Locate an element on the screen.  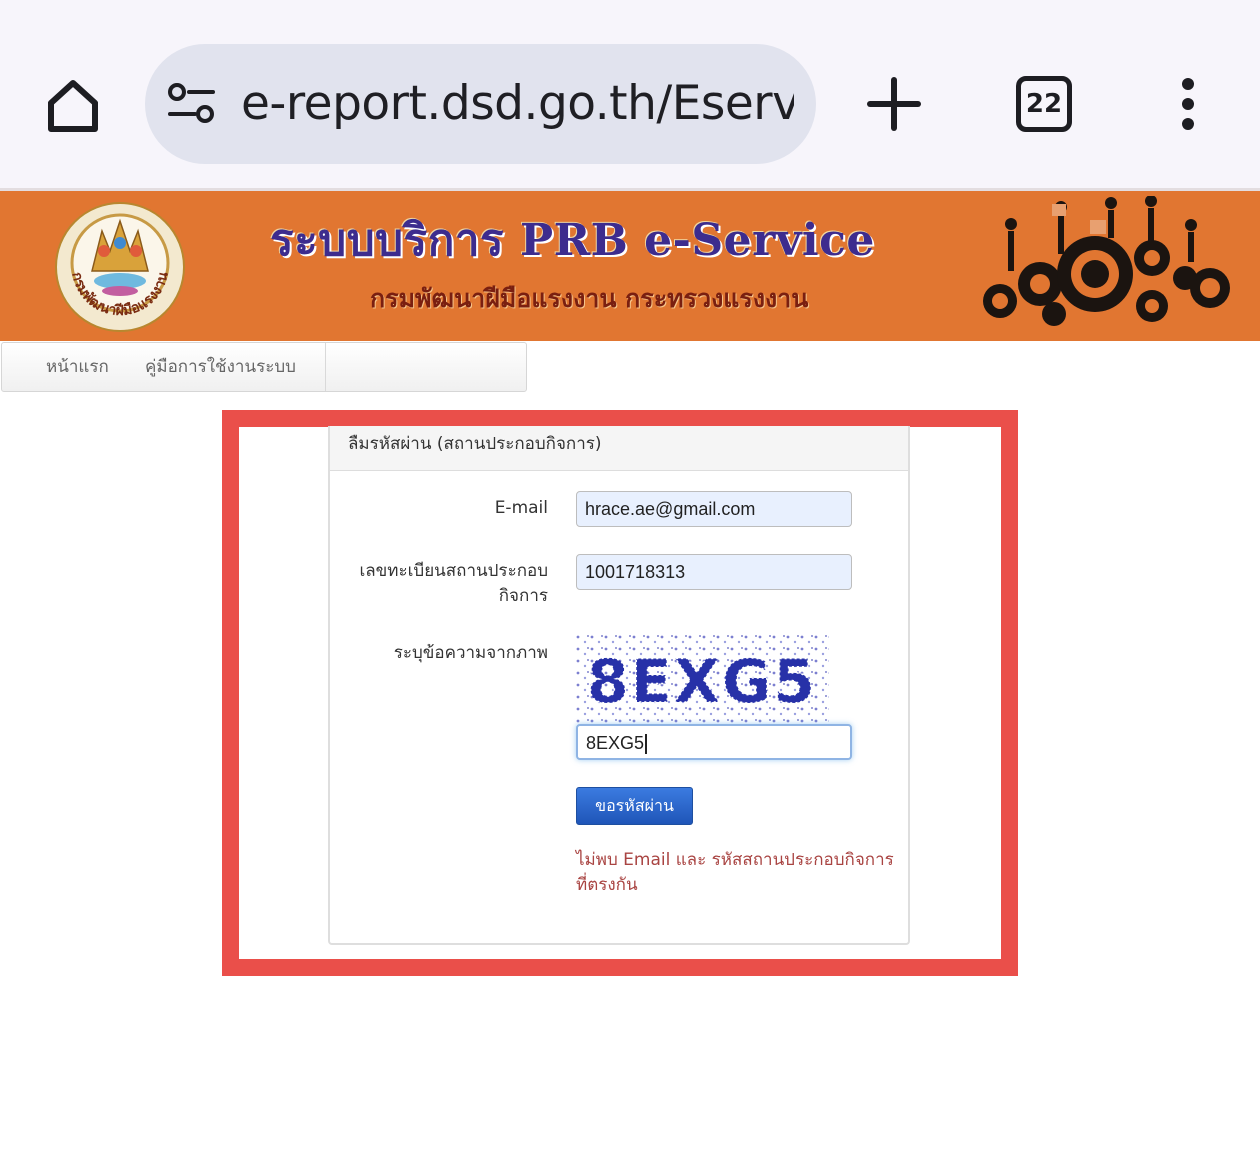
banner-title: ระบบบริการ PRB e-Service is located at coordinates (572, 240).